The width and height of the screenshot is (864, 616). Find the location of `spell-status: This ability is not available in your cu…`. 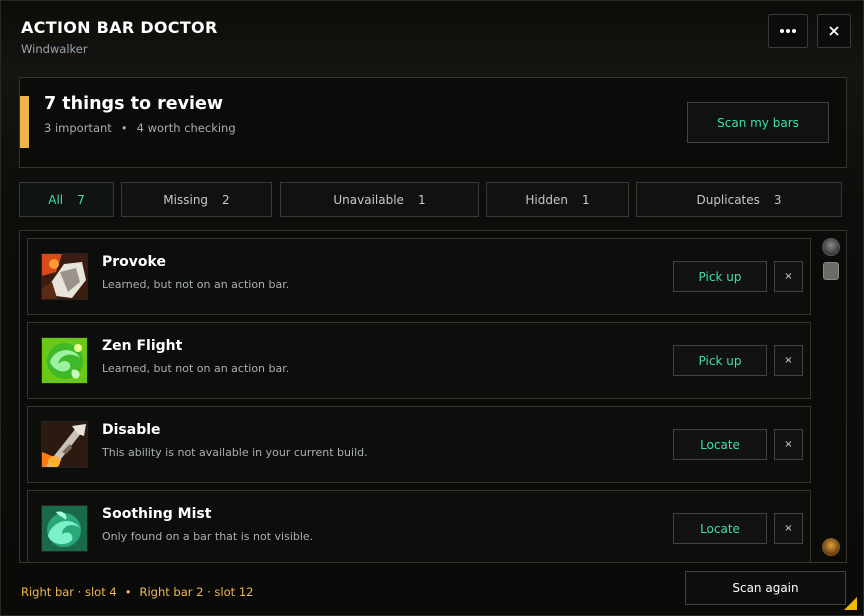

spell-status: This ability is not available in your cu… is located at coordinates (235, 452).